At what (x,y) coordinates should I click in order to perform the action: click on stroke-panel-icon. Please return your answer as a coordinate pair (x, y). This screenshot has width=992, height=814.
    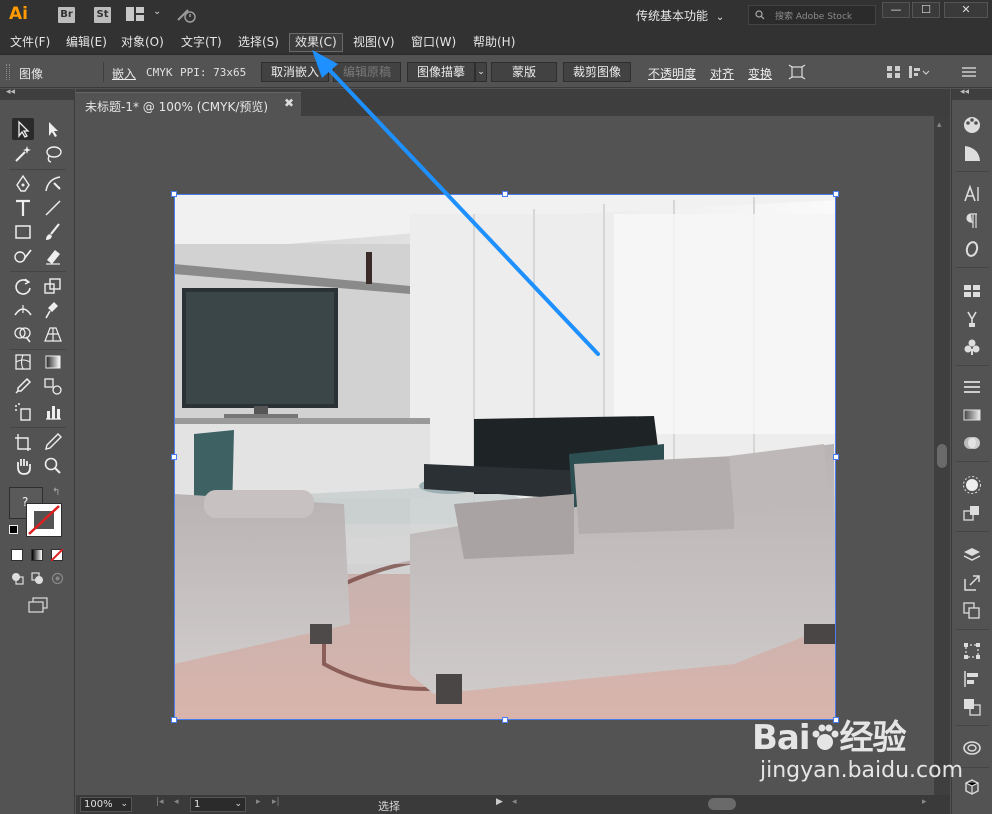
    Looking at the image, I should click on (972, 387).